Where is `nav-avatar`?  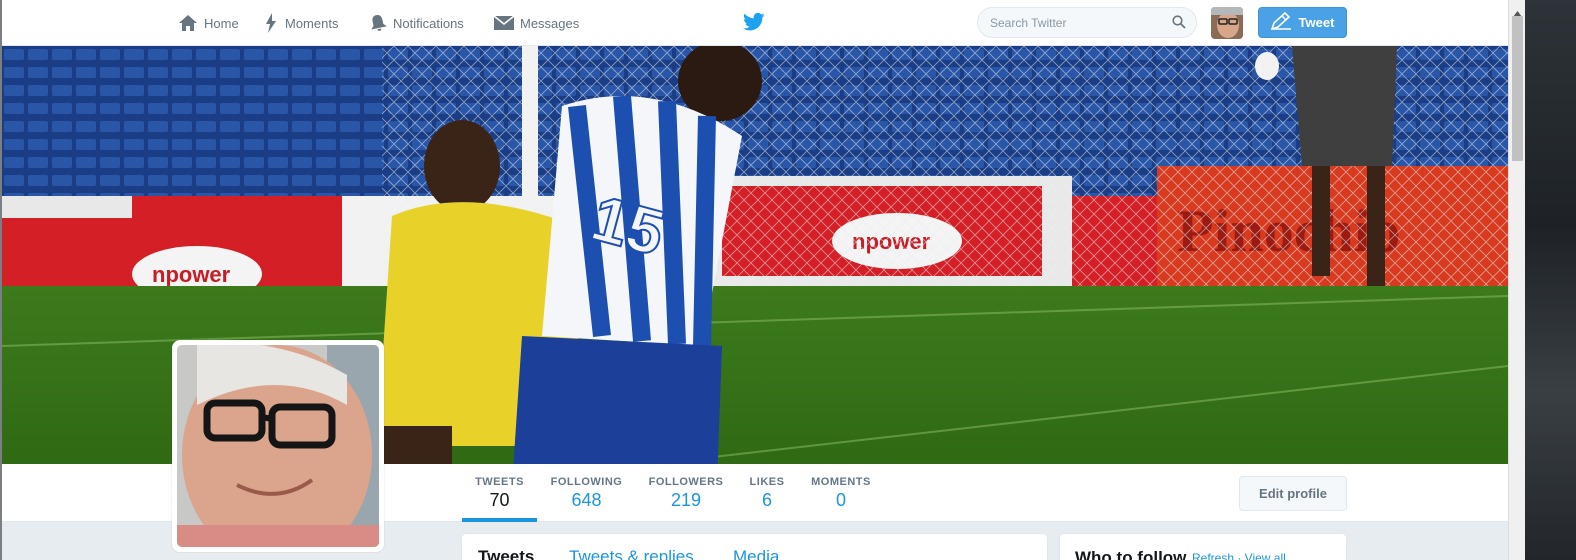
nav-avatar is located at coordinates (1227, 23).